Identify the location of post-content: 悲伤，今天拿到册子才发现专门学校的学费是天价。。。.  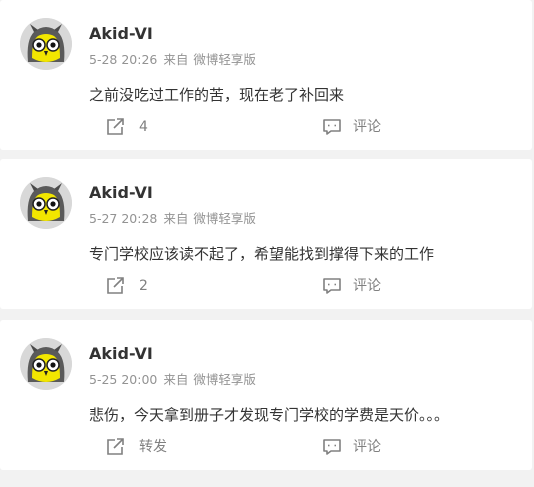
(269, 415).